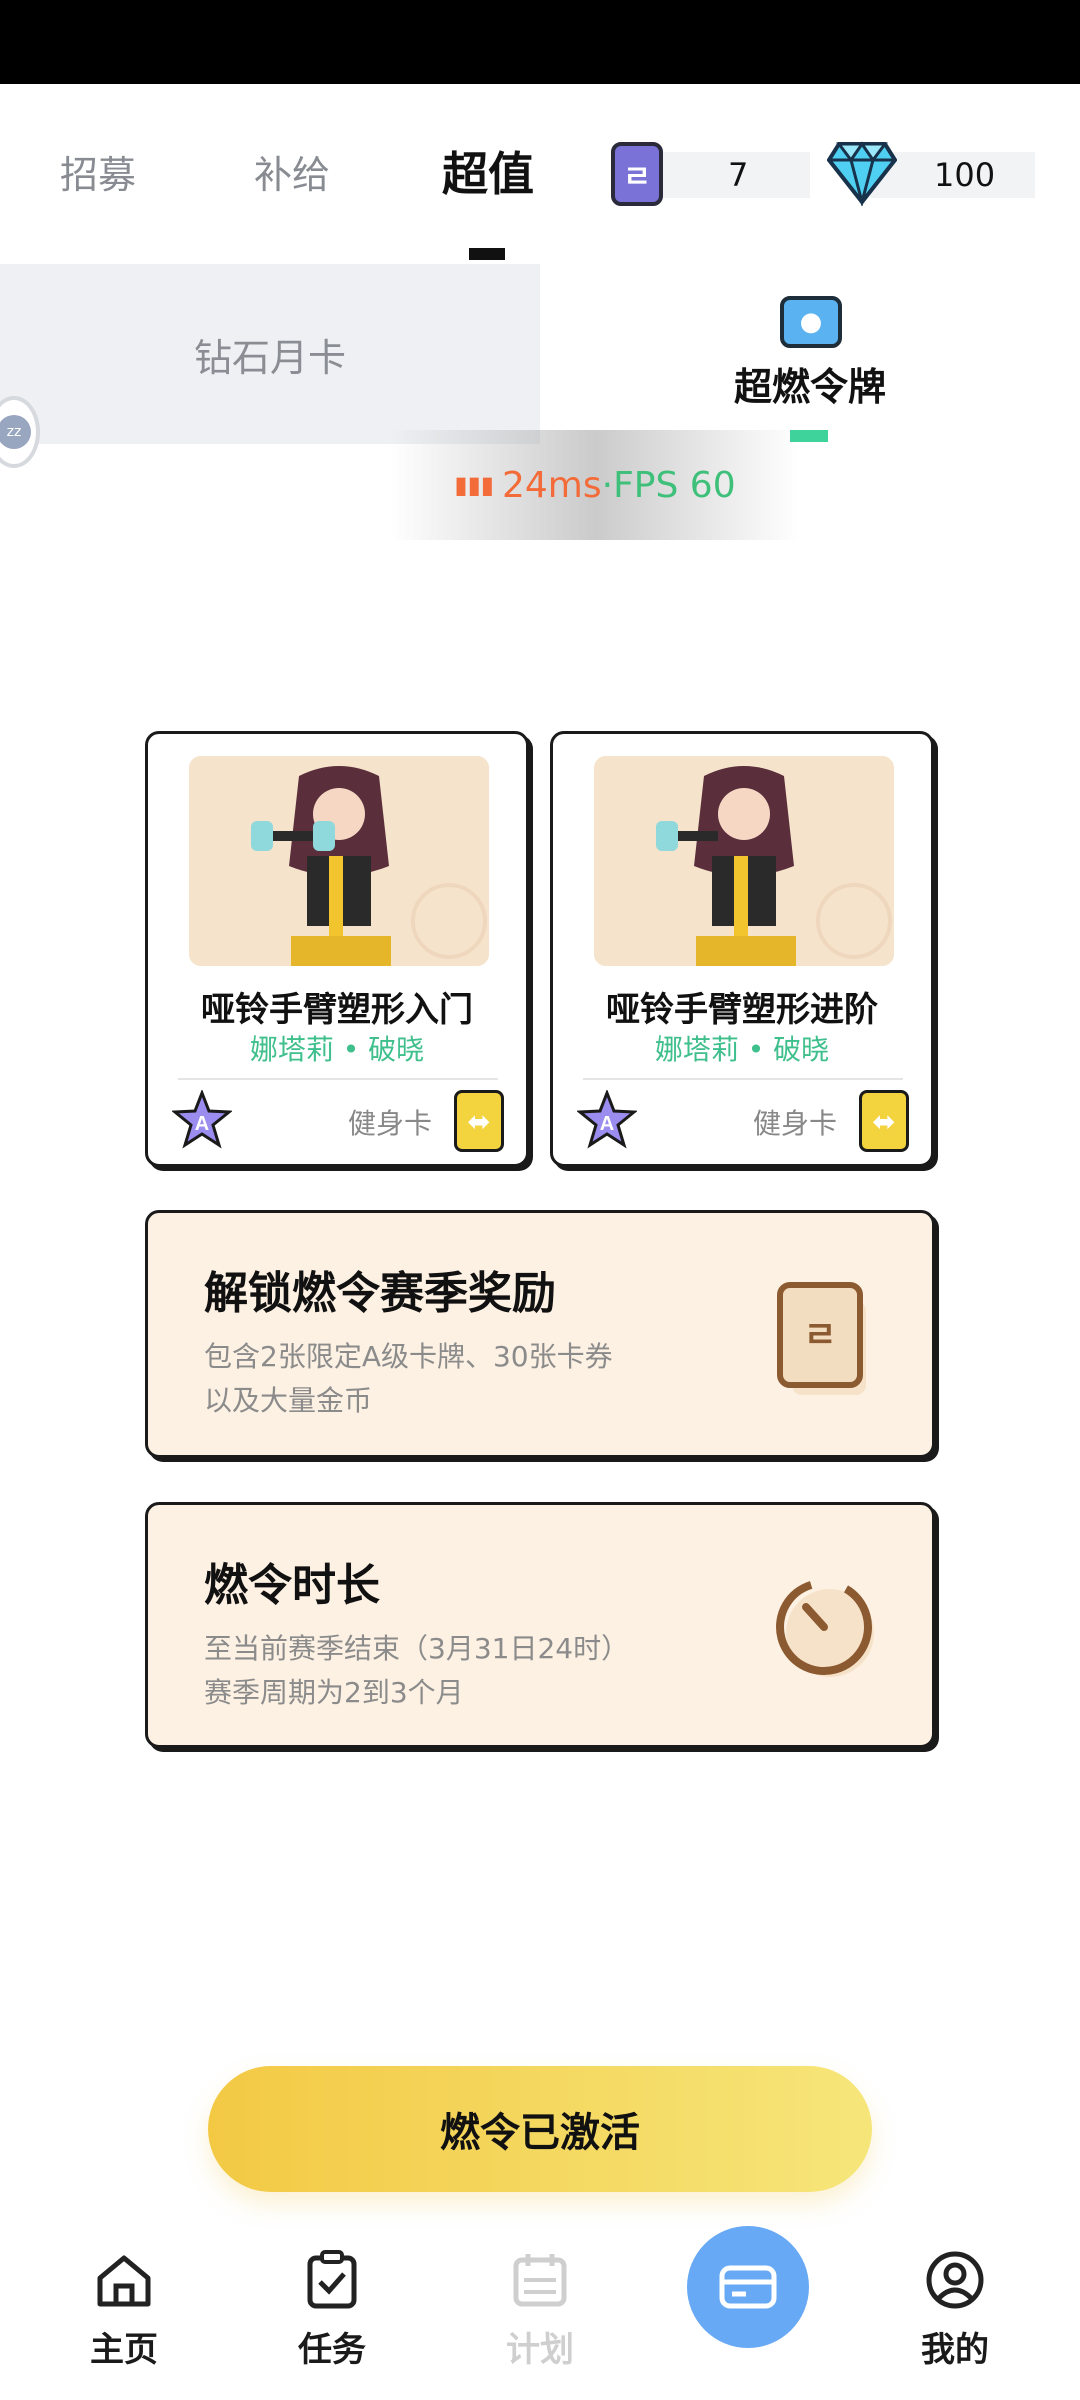 This screenshot has width=1080, height=2400. What do you see at coordinates (540, 2350) in the screenshot?
I see `nav-label: 计划` at bounding box center [540, 2350].